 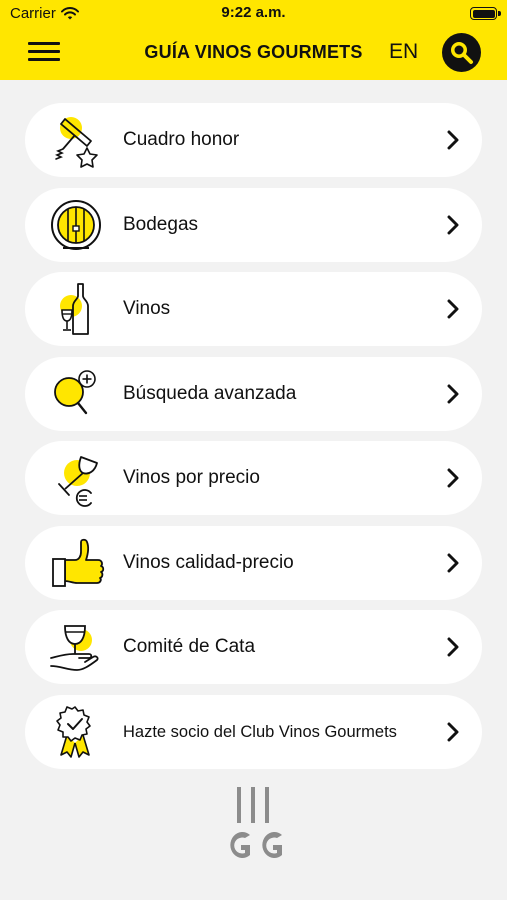 I want to click on menu-item-comite-de-cata: Comité de Cata, so click(x=253, y=647).